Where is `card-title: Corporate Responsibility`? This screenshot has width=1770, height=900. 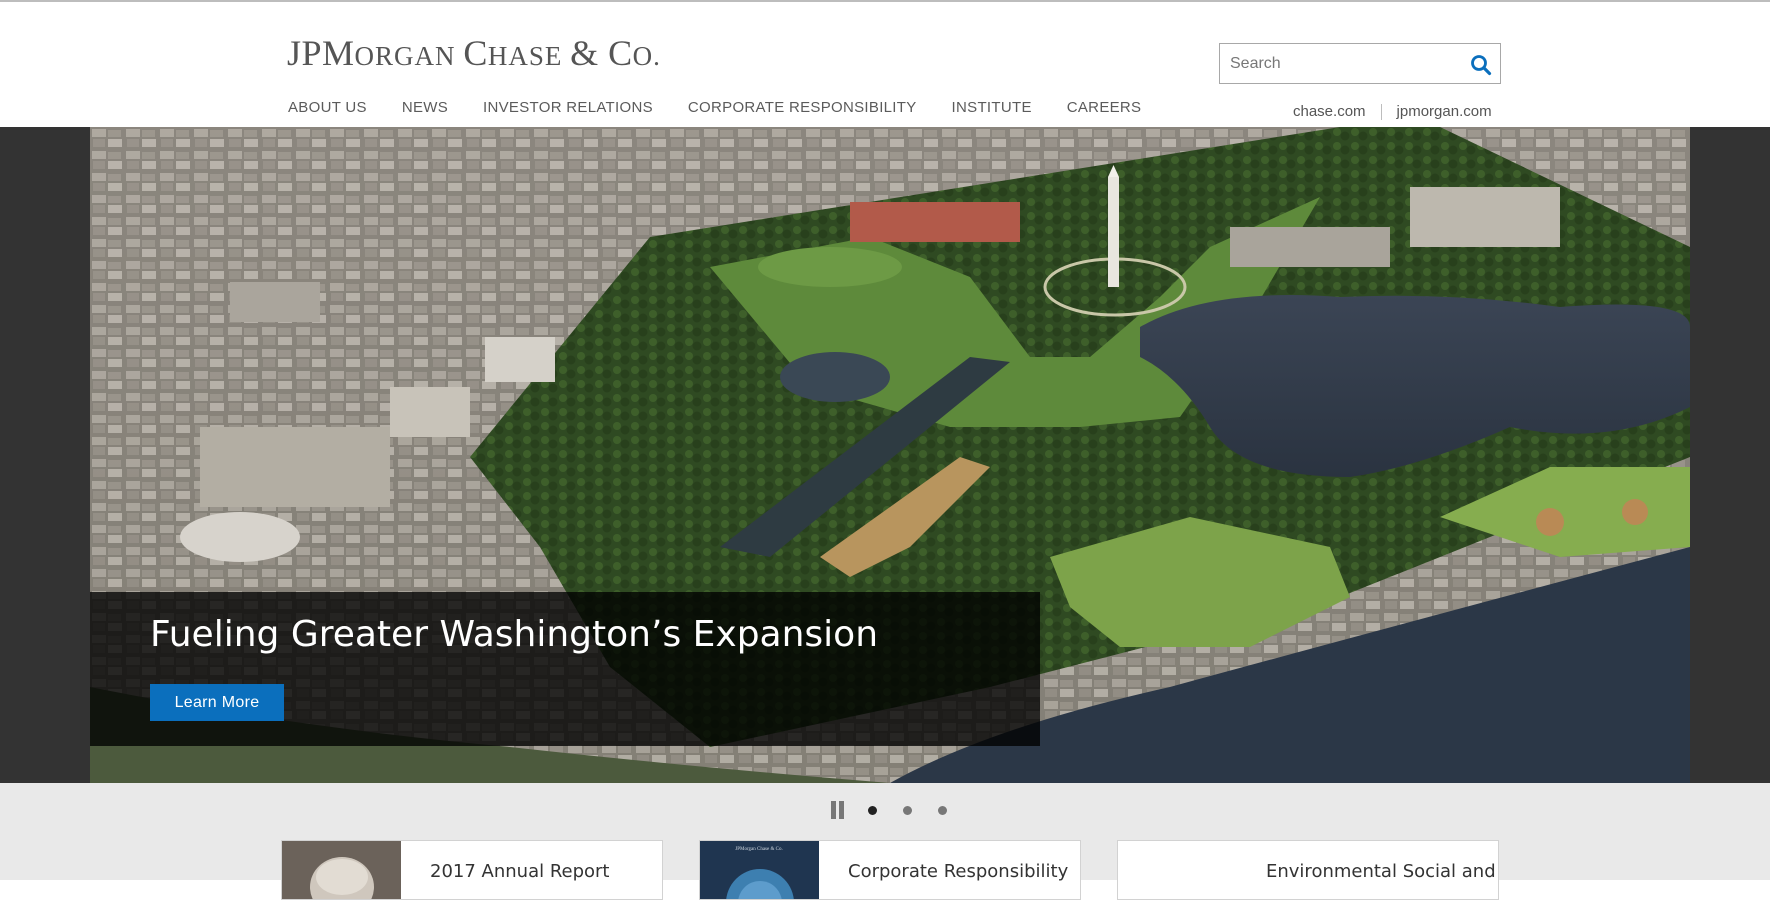 card-title: Corporate Responsibility is located at coordinates (958, 871).